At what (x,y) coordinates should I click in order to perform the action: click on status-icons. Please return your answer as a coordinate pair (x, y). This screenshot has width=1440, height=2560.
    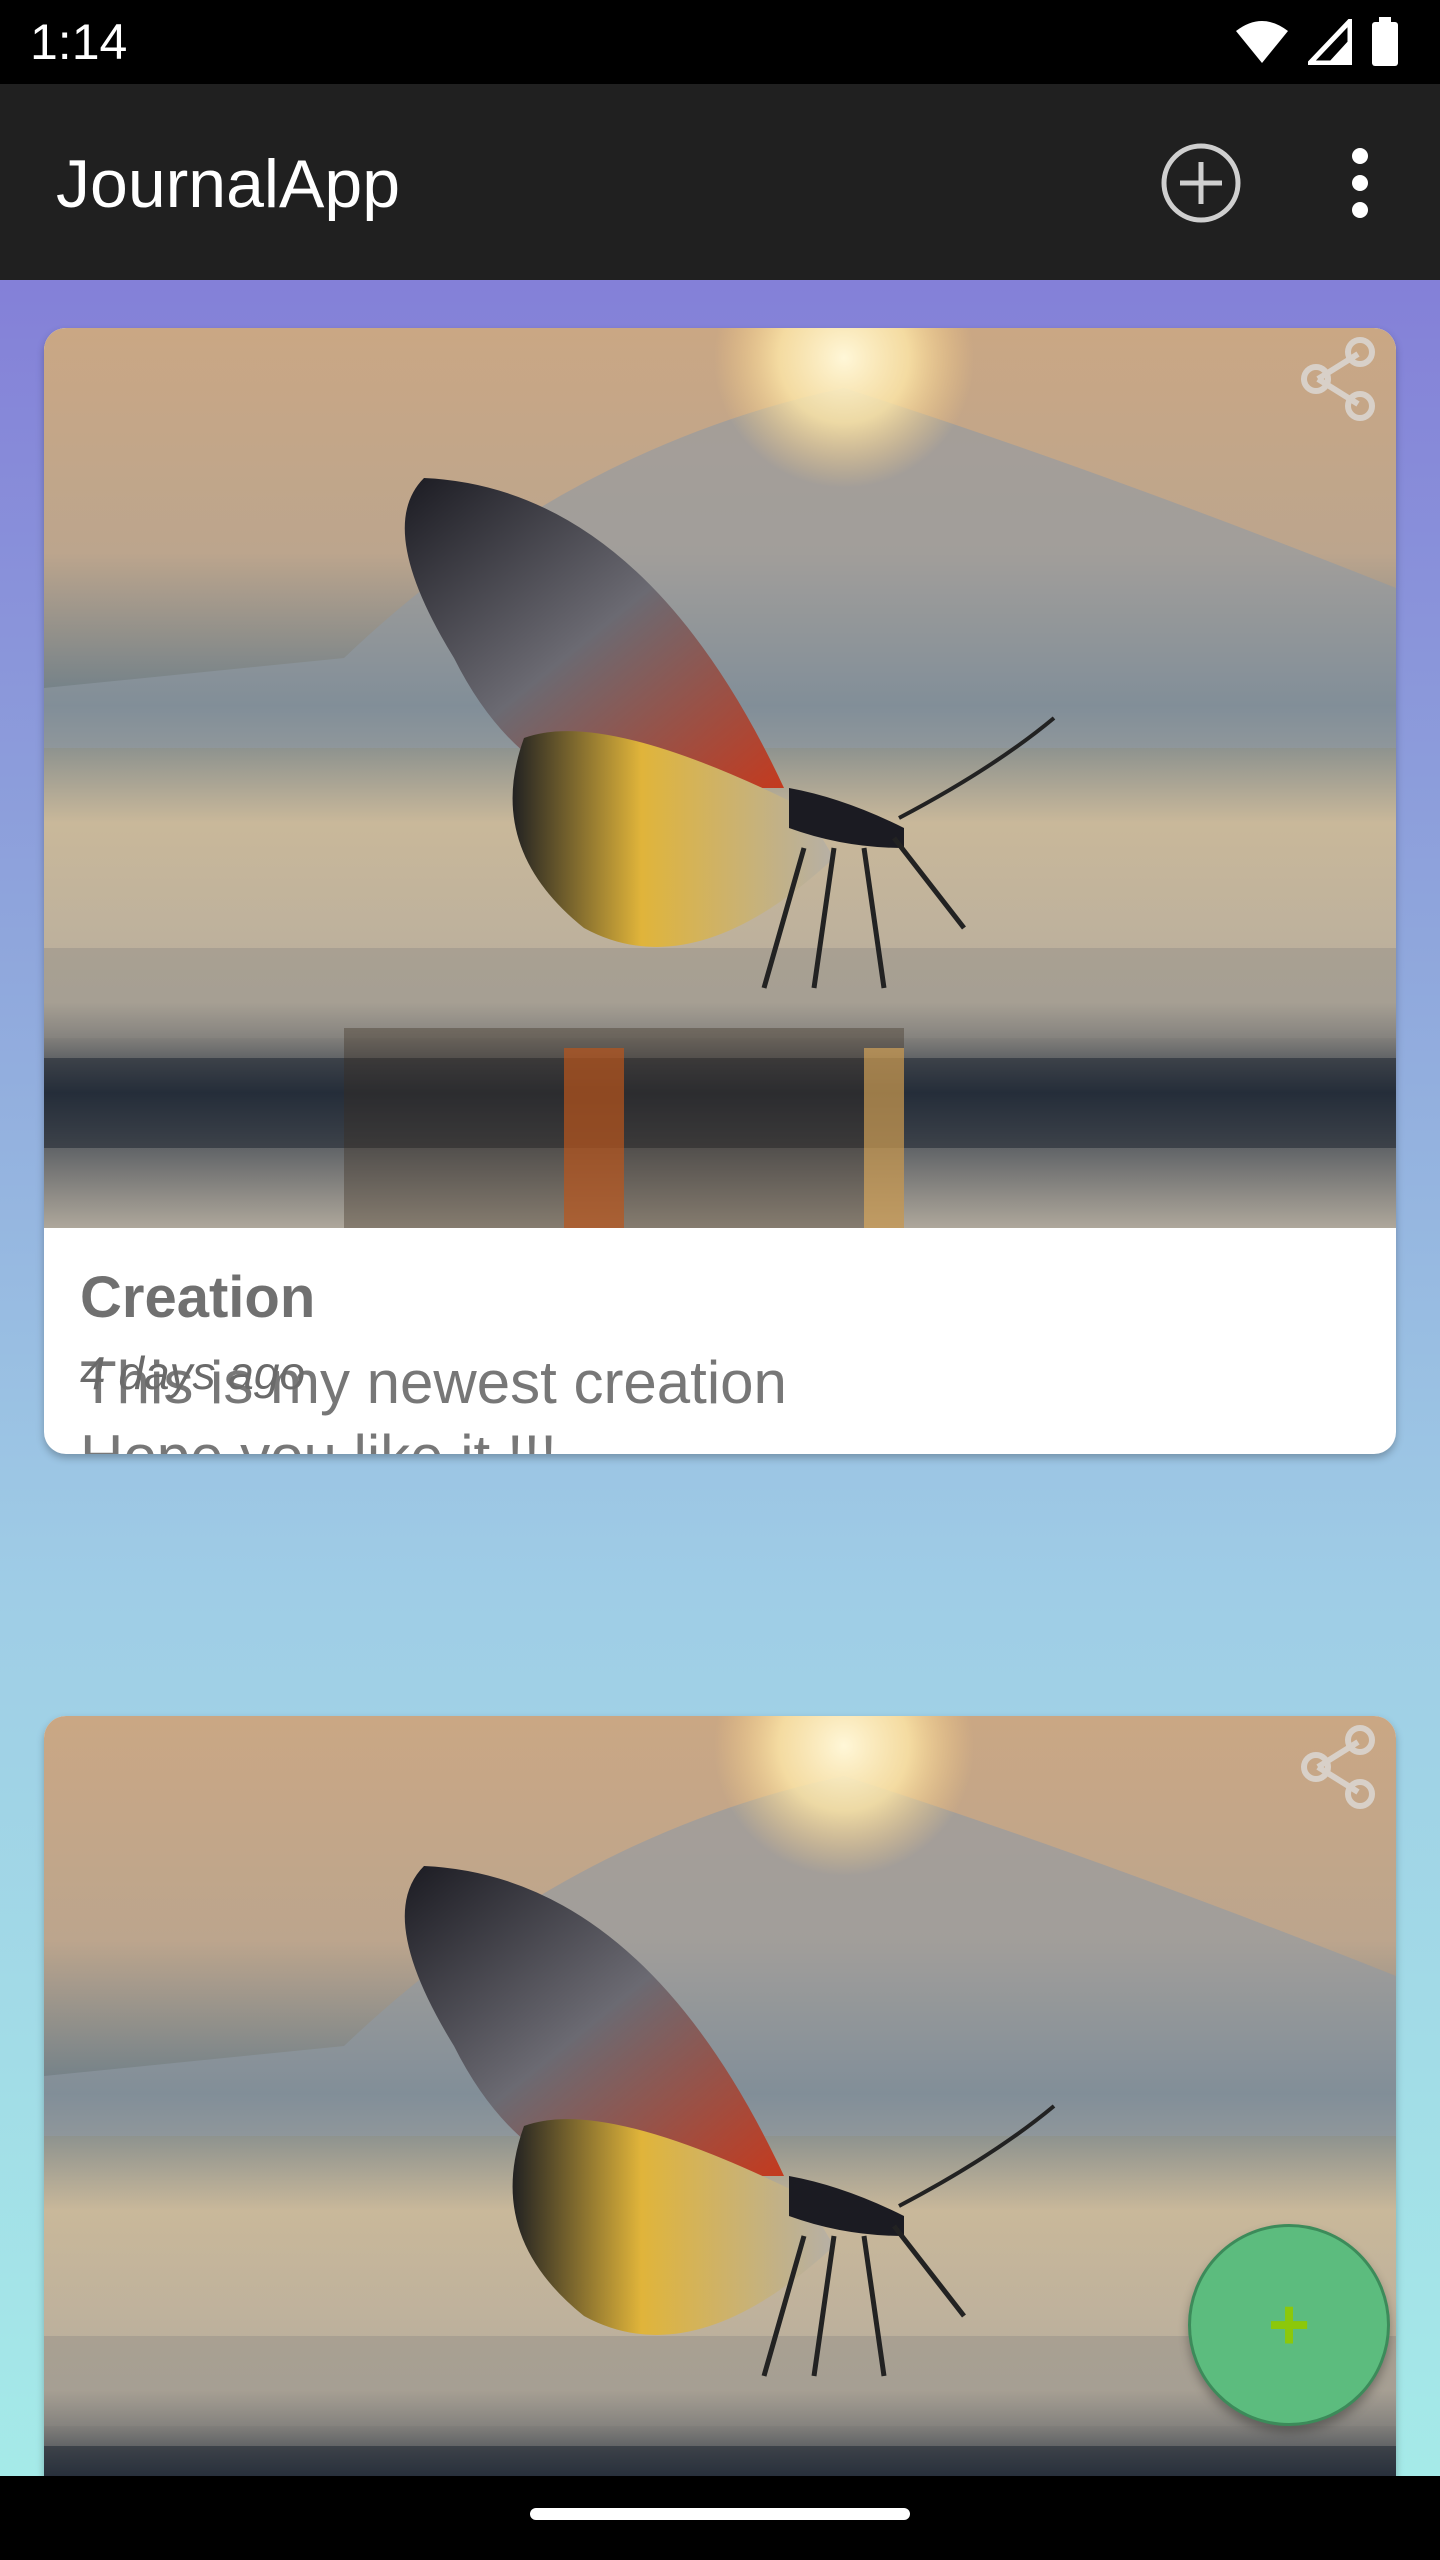
    Looking at the image, I should click on (1317, 42).